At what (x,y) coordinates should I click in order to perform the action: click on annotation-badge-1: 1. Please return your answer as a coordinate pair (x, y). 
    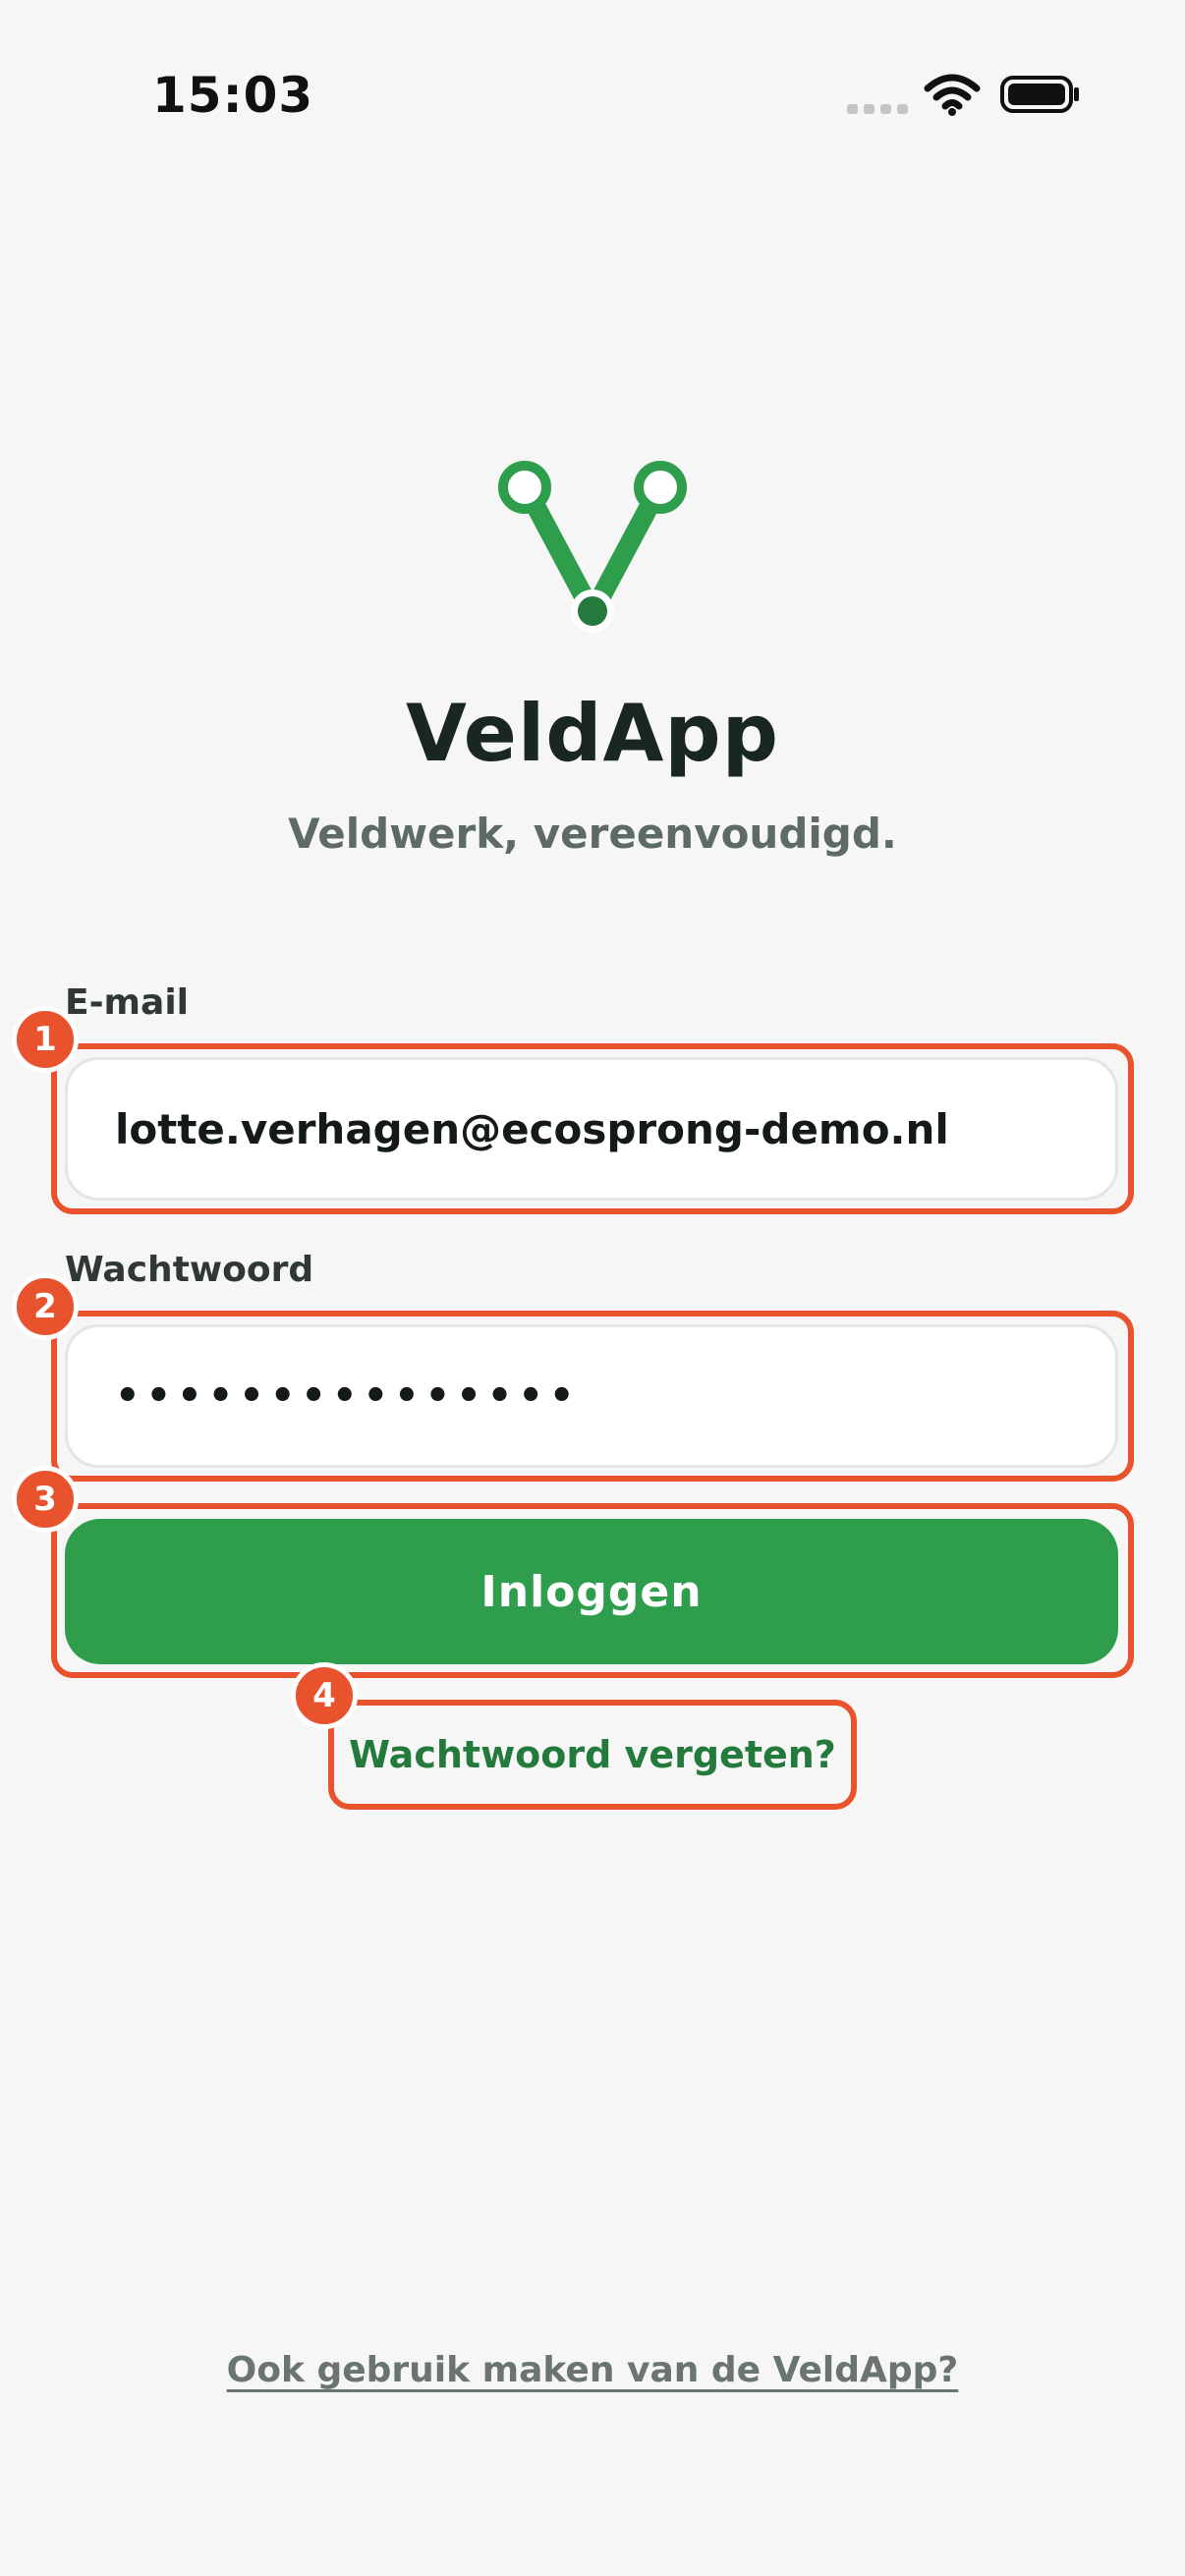
    Looking at the image, I should click on (46, 1039).